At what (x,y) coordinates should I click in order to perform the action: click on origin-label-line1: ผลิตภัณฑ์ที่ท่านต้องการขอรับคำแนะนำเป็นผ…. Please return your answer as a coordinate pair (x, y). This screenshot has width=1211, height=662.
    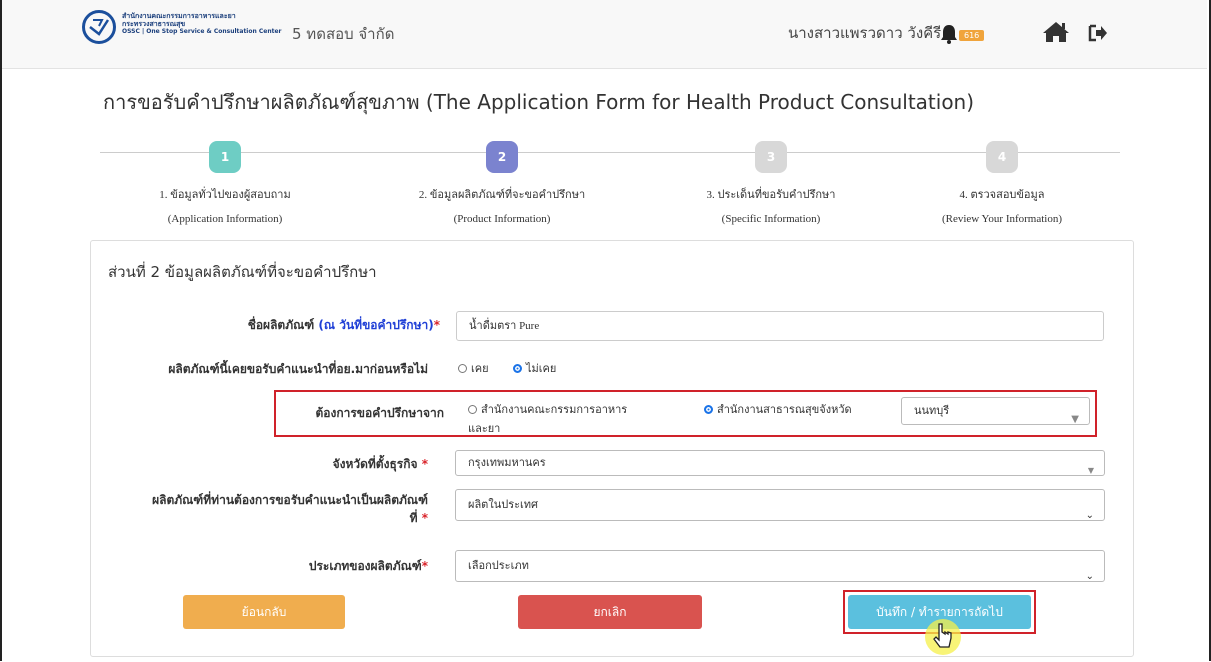
    Looking at the image, I should click on (290, 500).